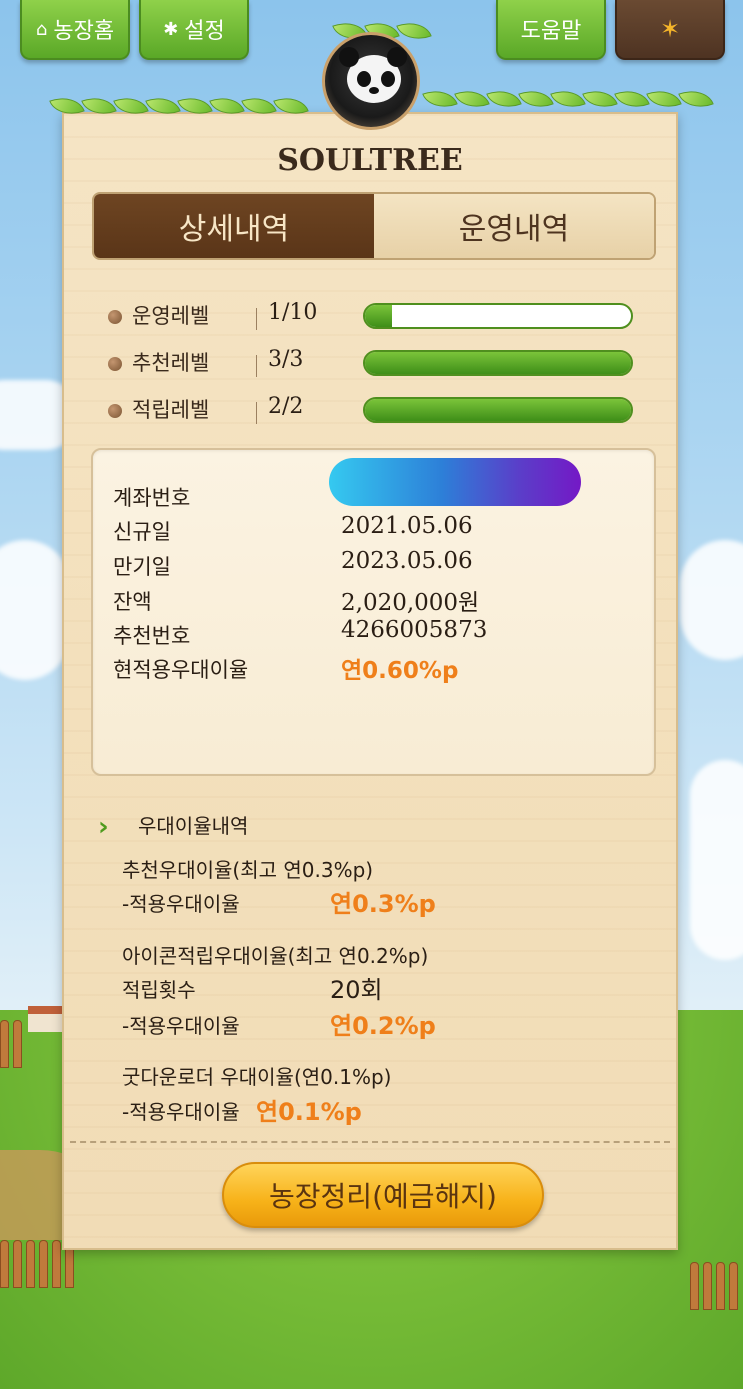 The height and width of the screenshot is (1389, 743). What do you see at coordinates (103, 827) in the screenshot?
I see `chevron-right-icon: ›` at bounding box center [103, 827].